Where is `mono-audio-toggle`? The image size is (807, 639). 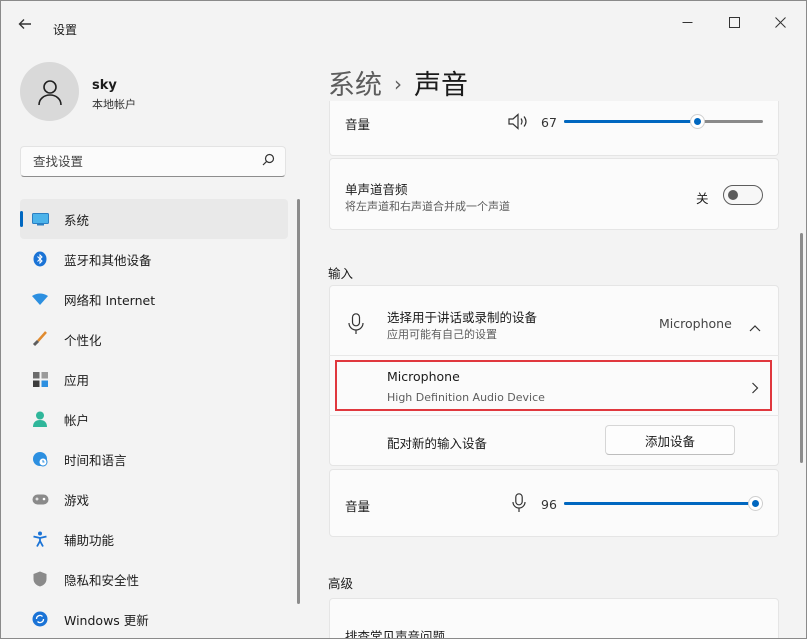
mono-audio-toggle is located at coordinates (743, 195).